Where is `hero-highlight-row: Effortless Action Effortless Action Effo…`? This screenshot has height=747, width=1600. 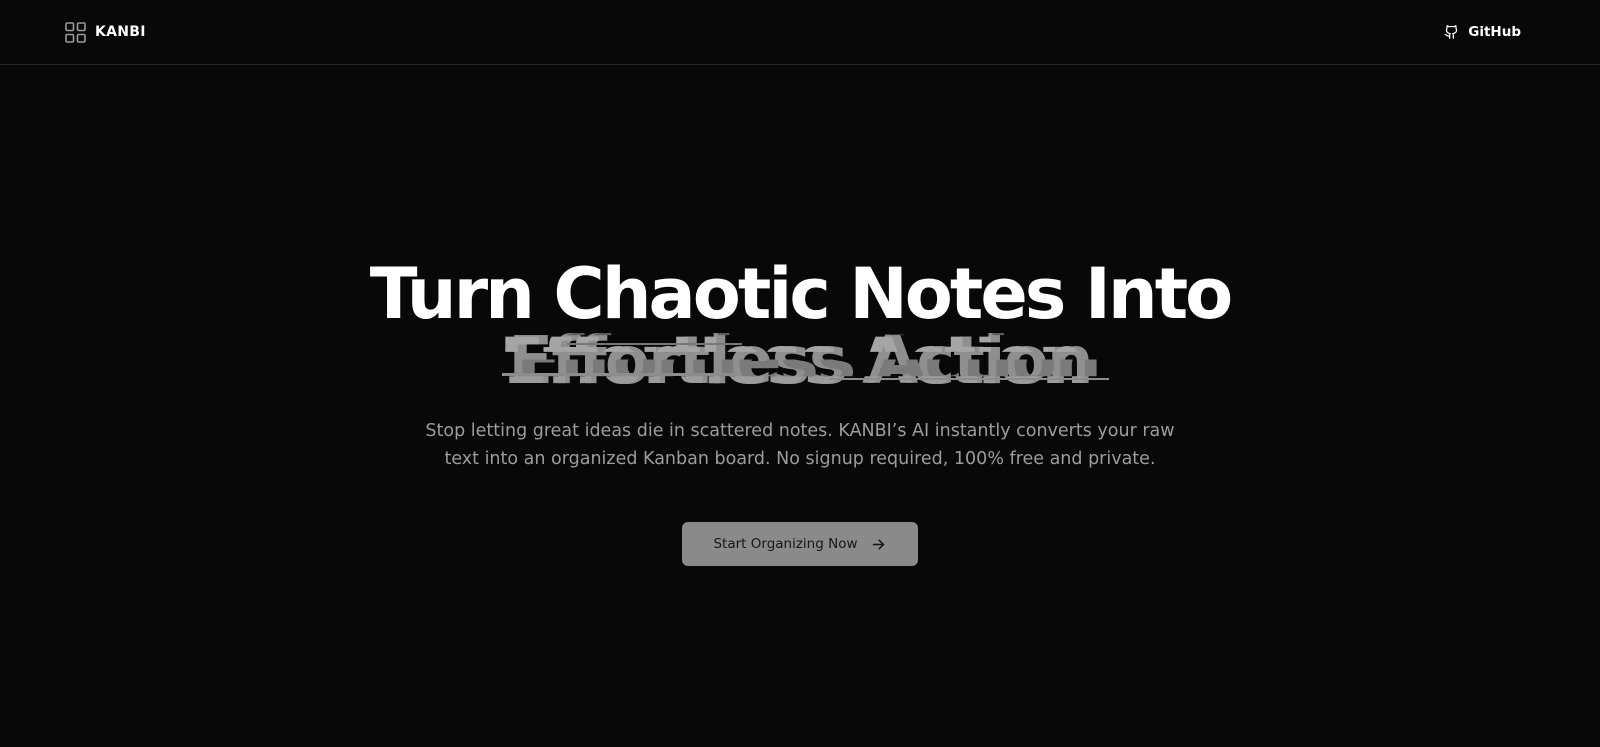
hero-highlight-row: Effortless Action Effortless Action Effo… is located at coordinates (800, 363).